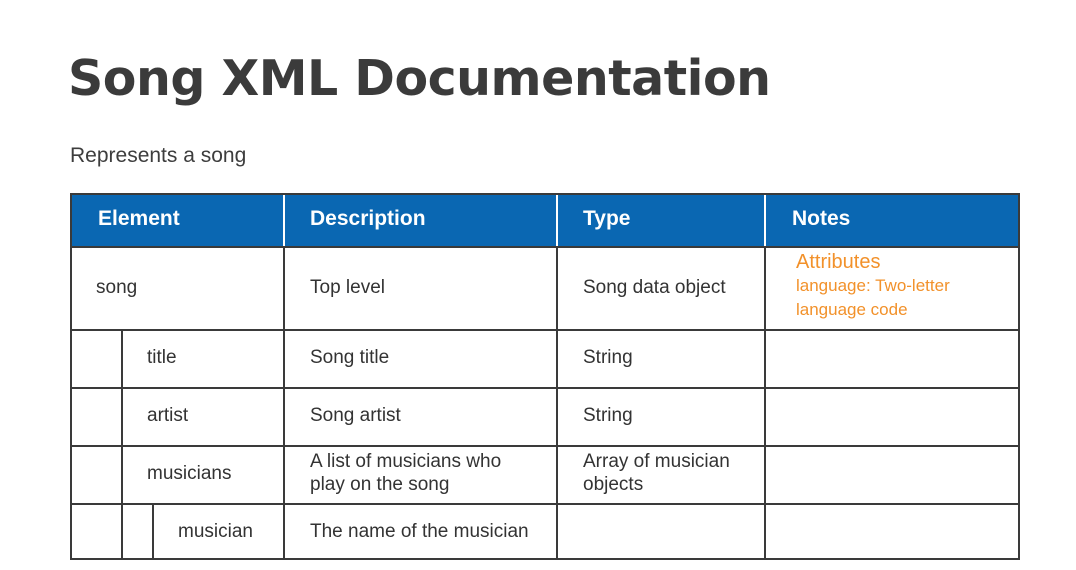 This screenshot has height=570, width=1076. Describe the element at coordinates (380, 484) in the screenshot. I see `cell-description: play on the song` at that location.